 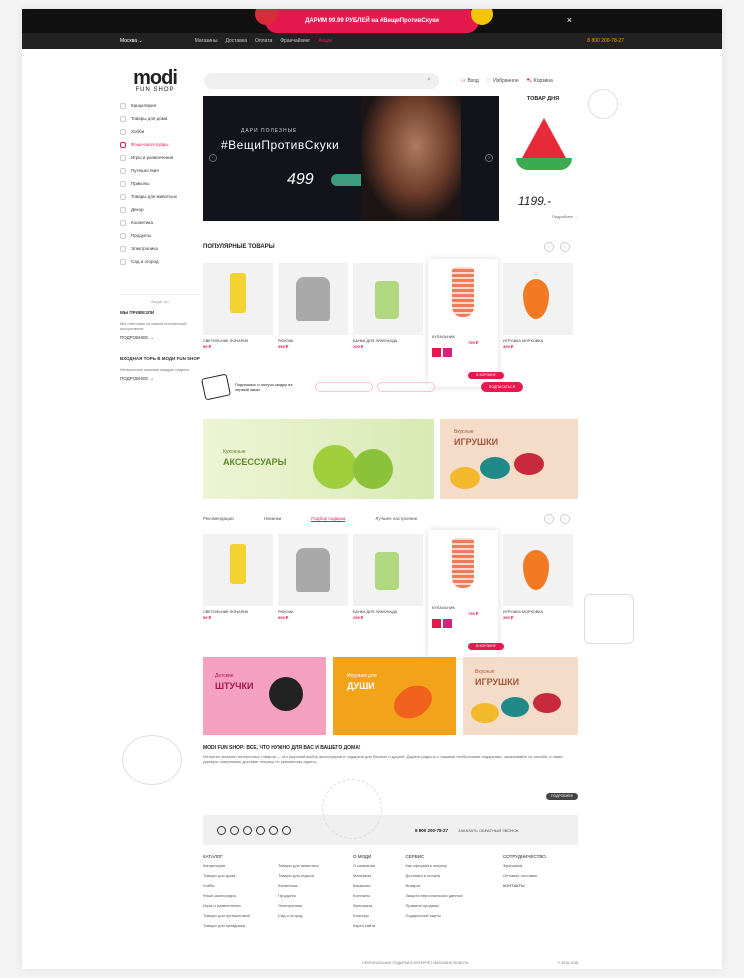 I want to click on subscribe-button: ПОДПИСАТЬСЯ, so click(x=502, y=387).